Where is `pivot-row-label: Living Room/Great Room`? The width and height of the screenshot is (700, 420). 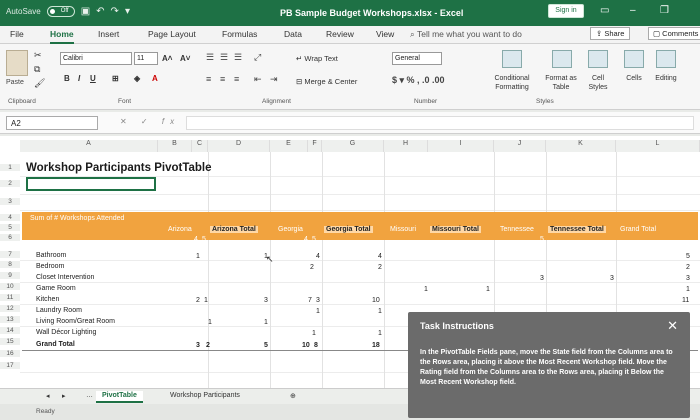 pivot-row-label: Living Room/Great Room is located at coordinates (75, 321).